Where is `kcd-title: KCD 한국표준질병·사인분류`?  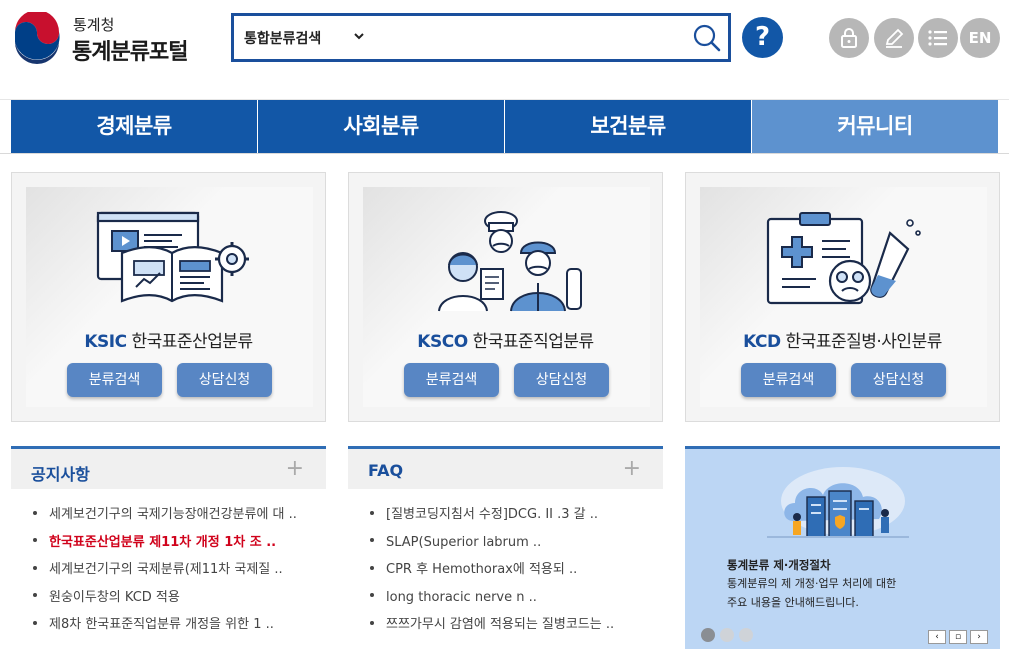
kcd-title: KCD 한국표준질병·사인분류 is located at coordinates (842, 342).